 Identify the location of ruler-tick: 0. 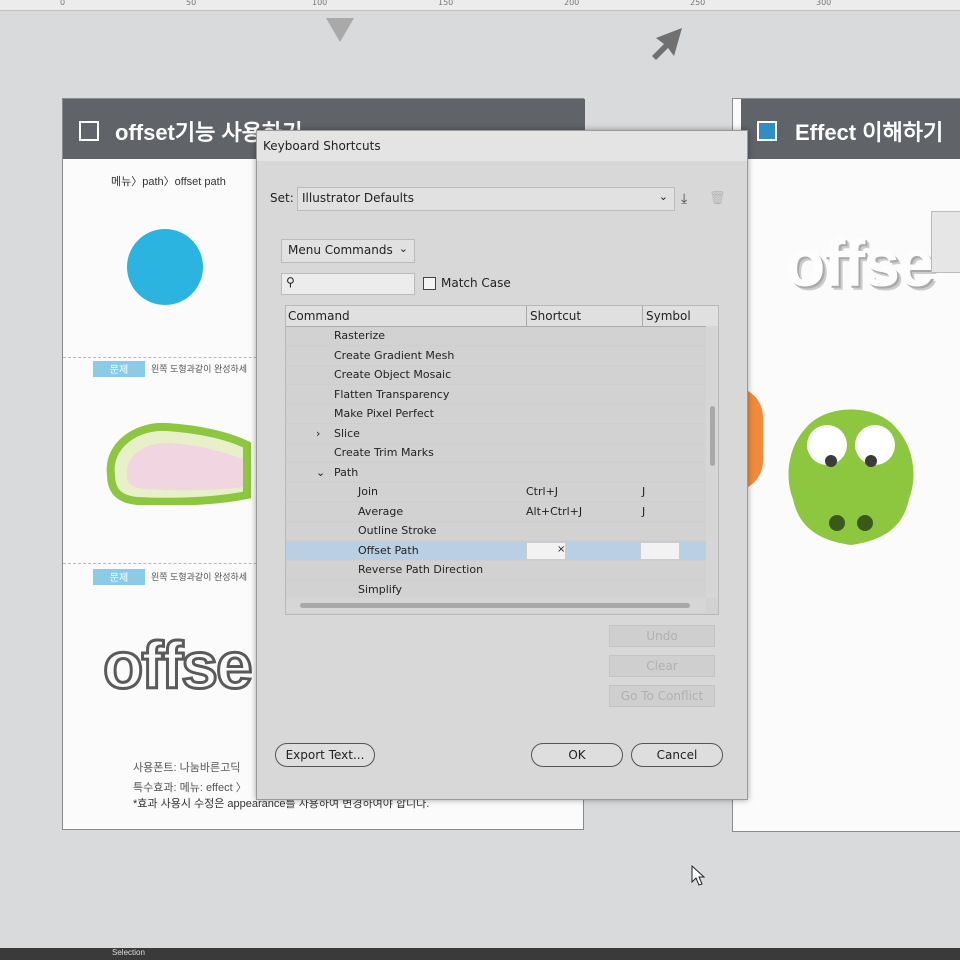
(63, 3).